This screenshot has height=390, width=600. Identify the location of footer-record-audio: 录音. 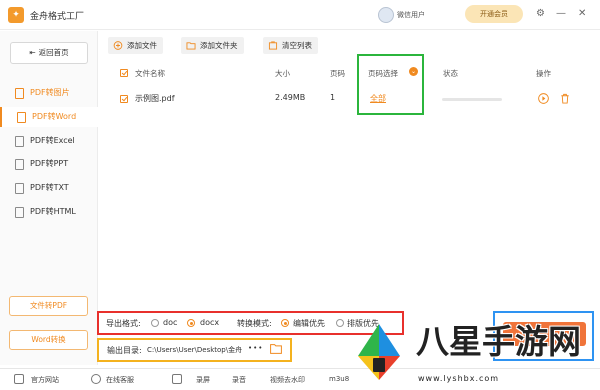
(239, 380).